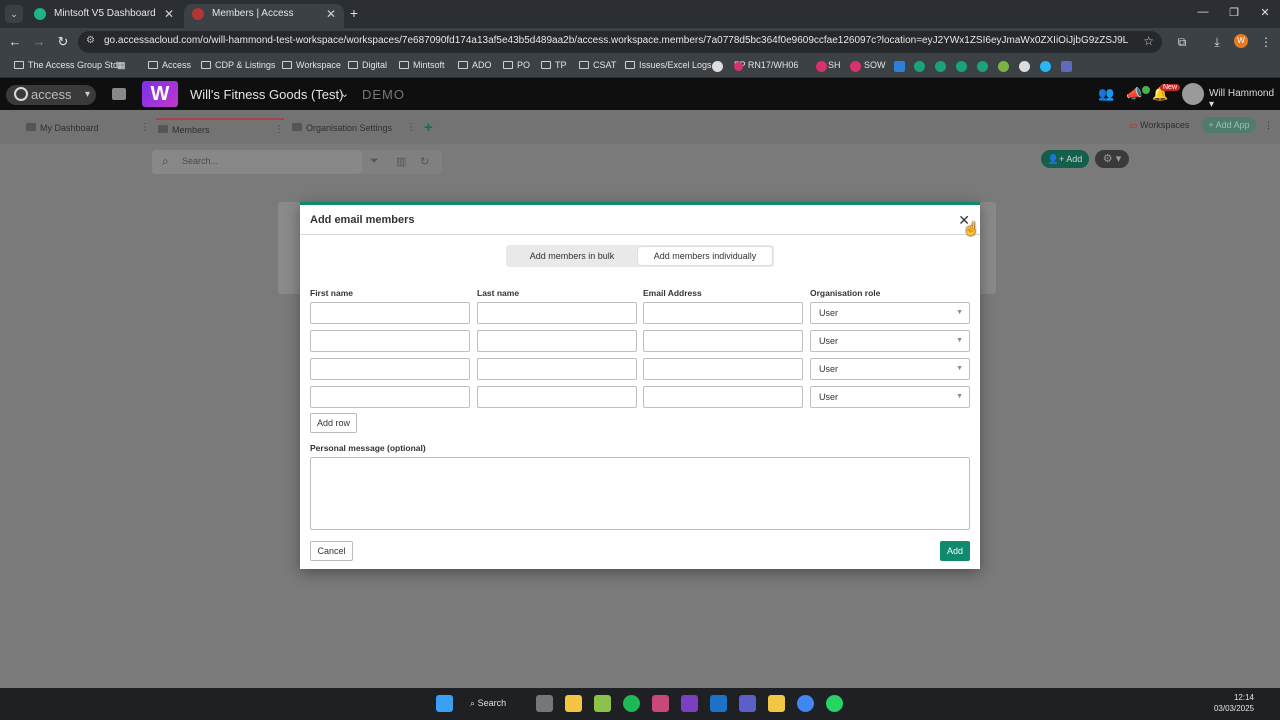  Describe the element at coordinates (220, 128) in the screenshot. I see `tab-members: Members ⋮` at that location.